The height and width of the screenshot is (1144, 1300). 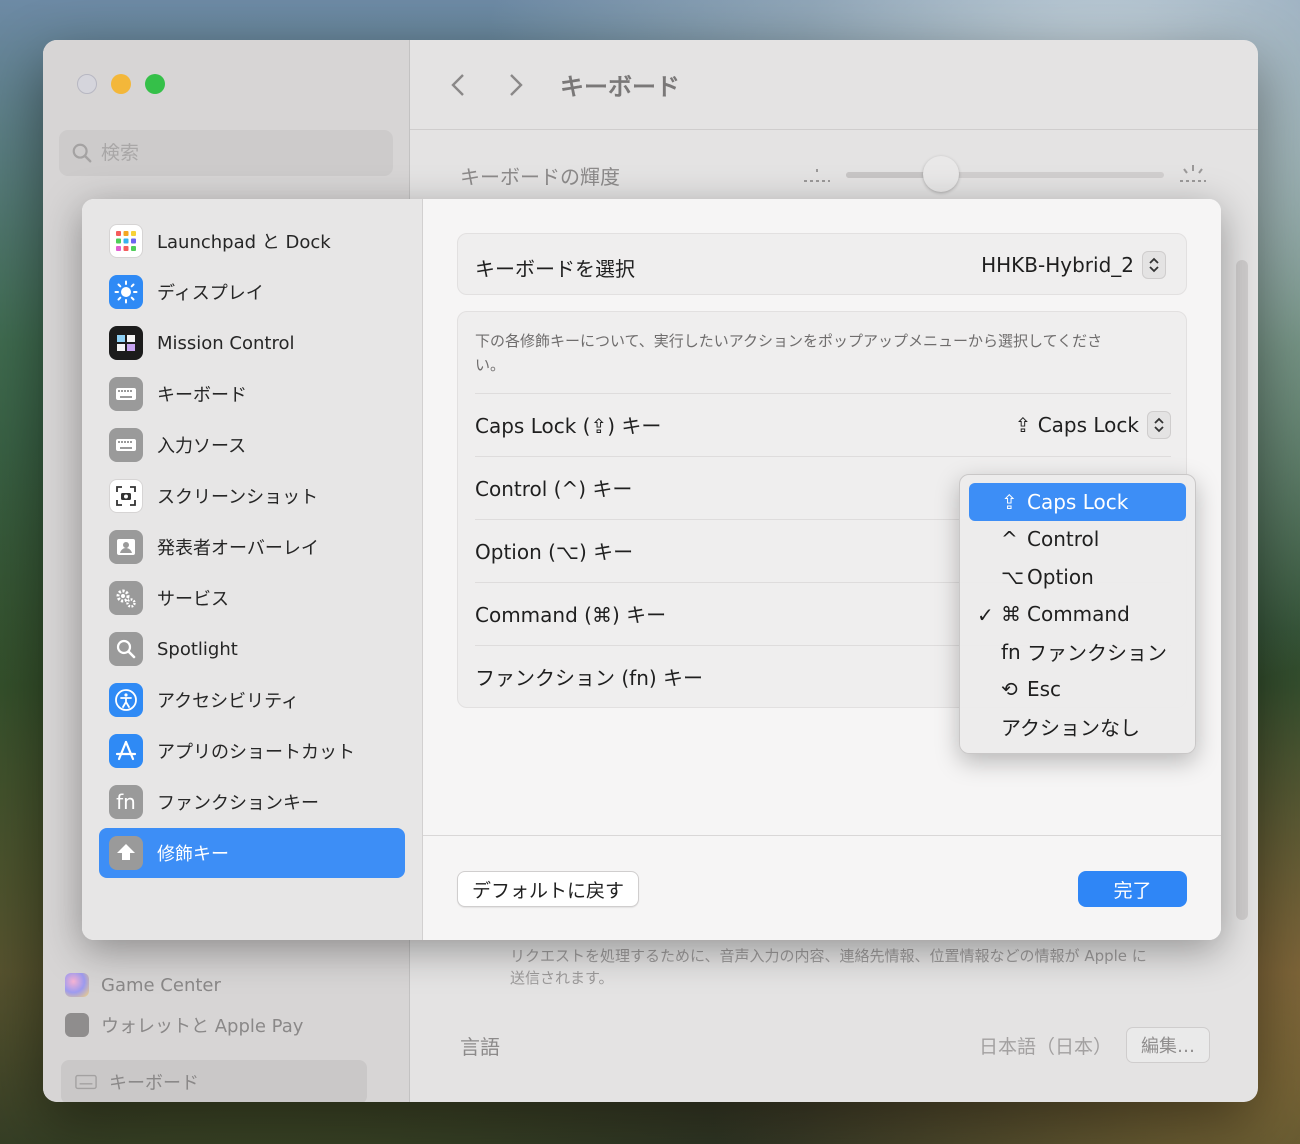 I want to click on menu-item-control: ^ Control, so click(x=1077, y=540).